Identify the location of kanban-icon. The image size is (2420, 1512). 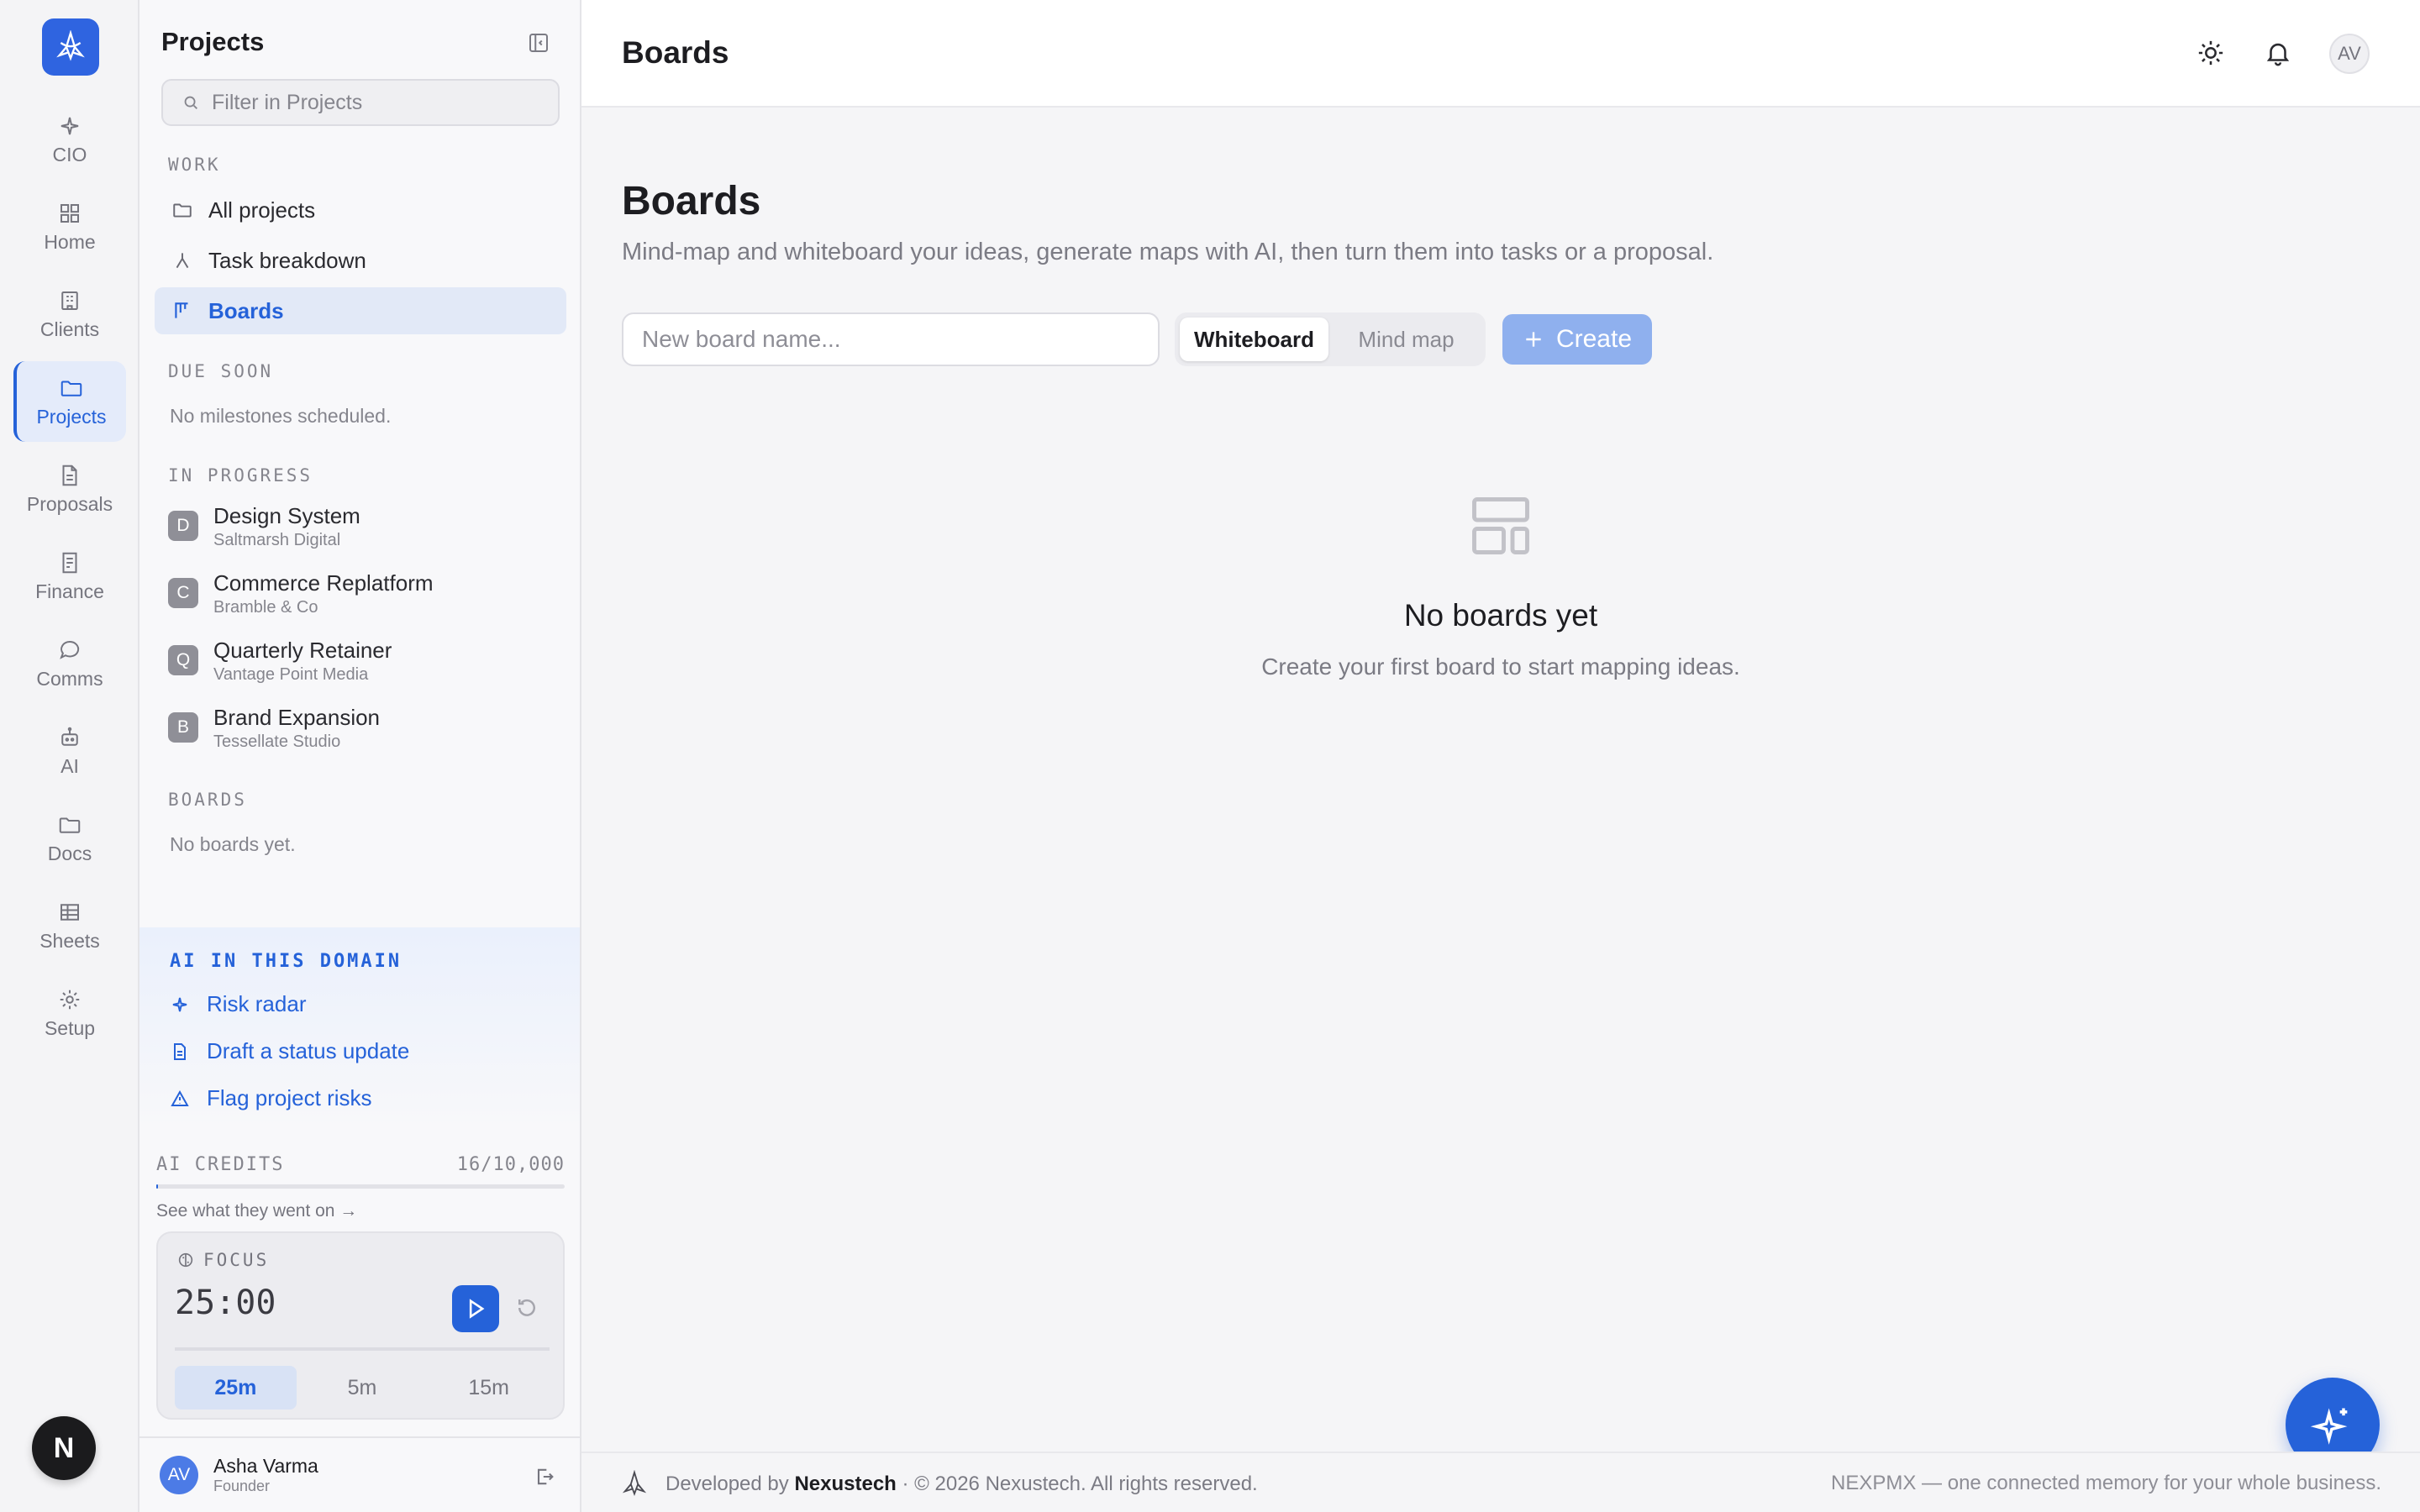
(181, 310).